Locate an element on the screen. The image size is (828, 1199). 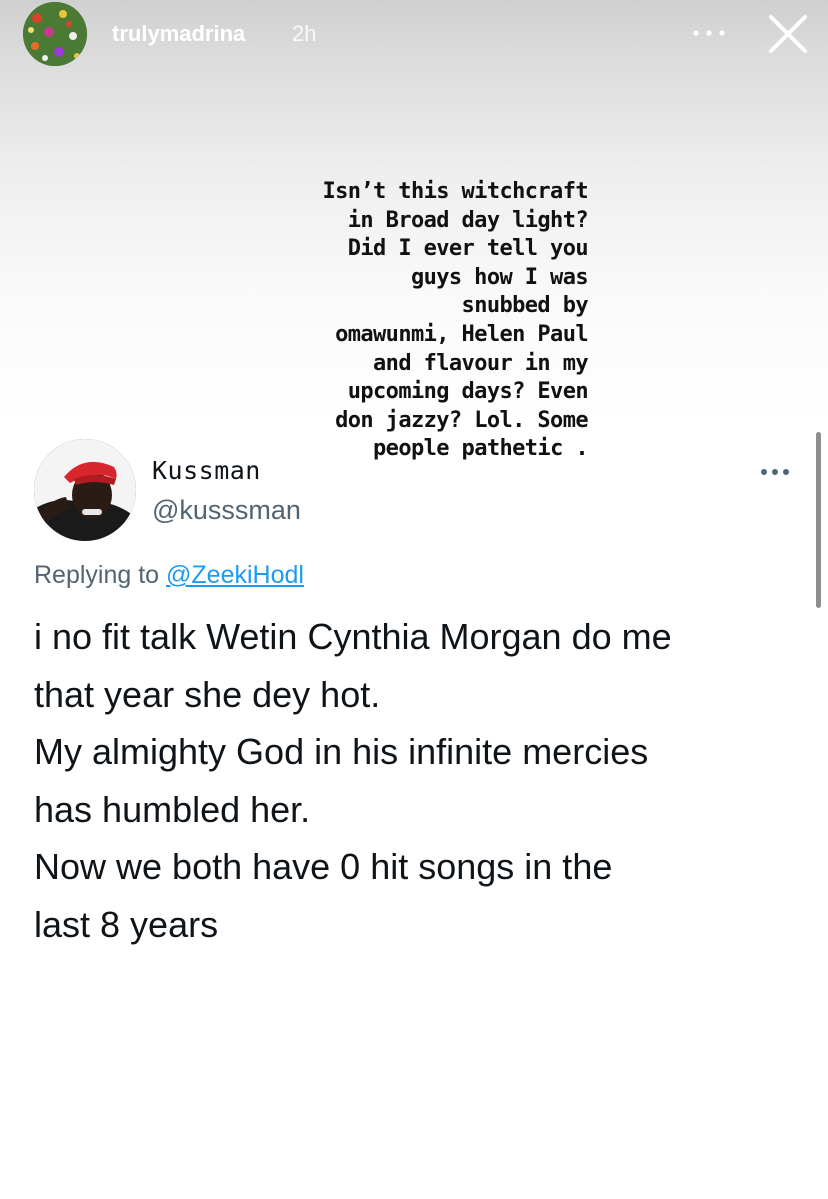
story-avatar is located at coordinates (55, 34).